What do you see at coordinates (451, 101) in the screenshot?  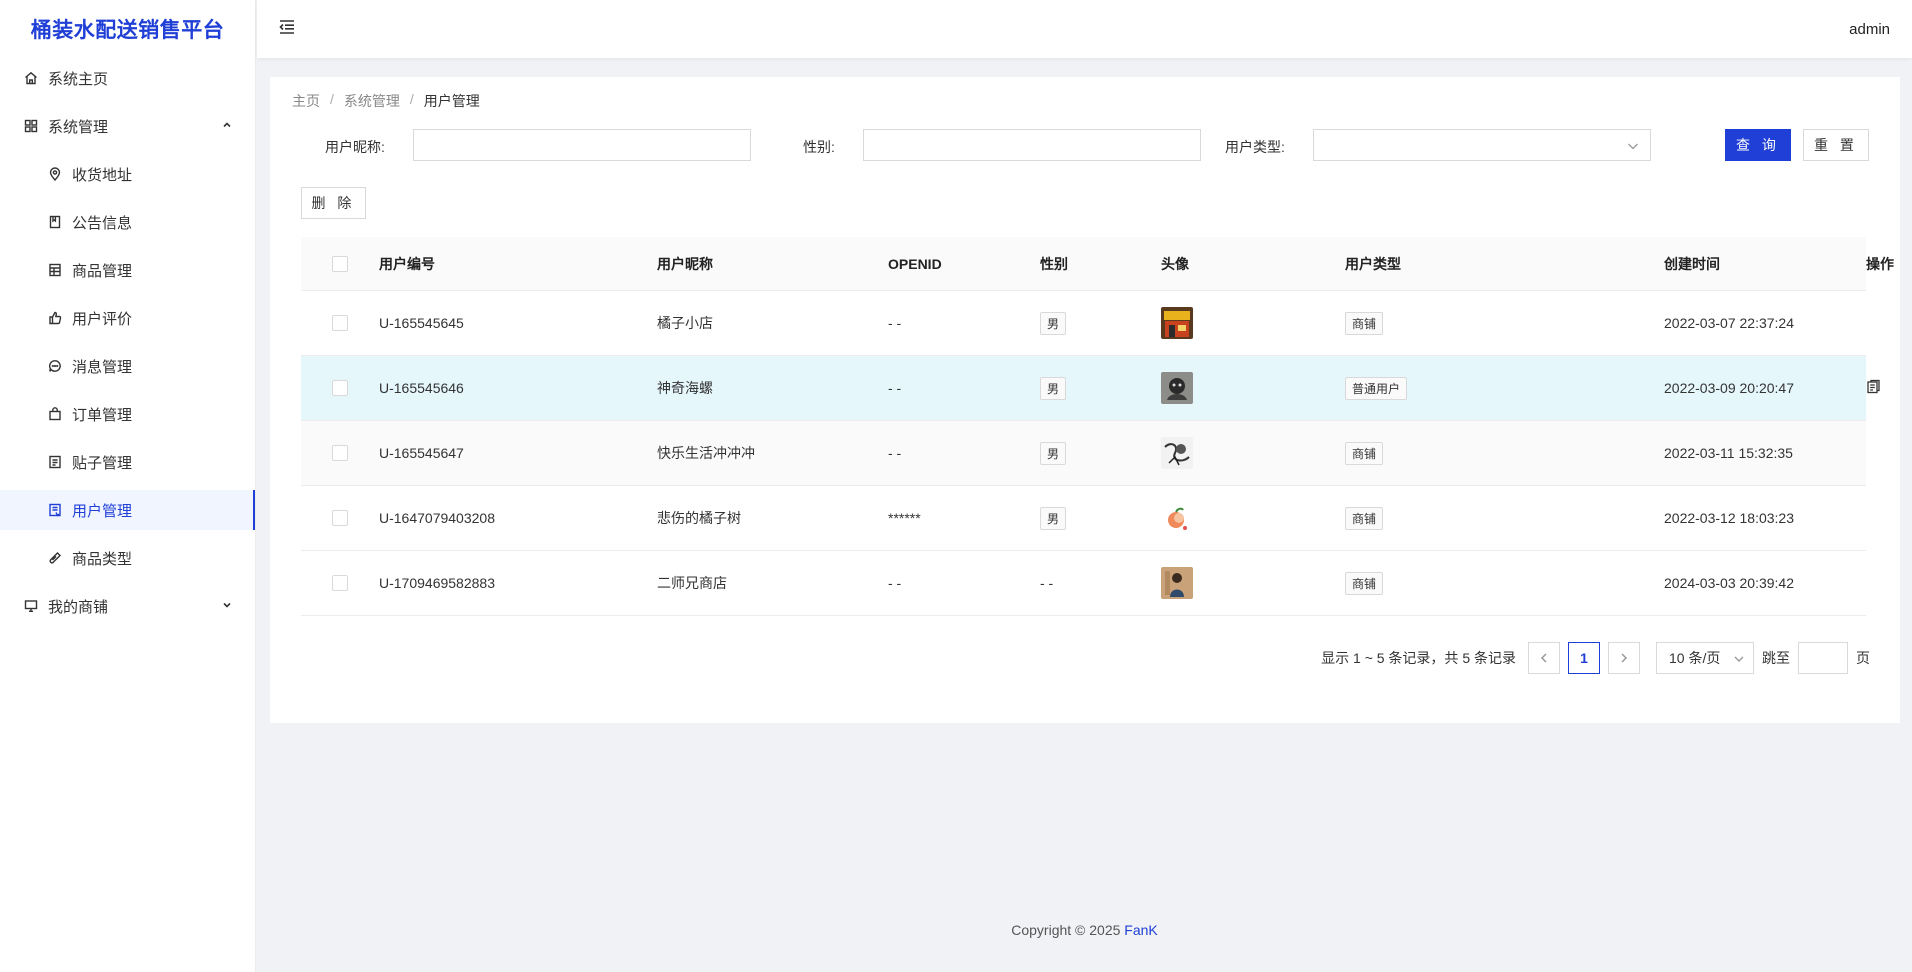 I see `breadcrumb-current: 用户管理` at bounding box center [451, 101].